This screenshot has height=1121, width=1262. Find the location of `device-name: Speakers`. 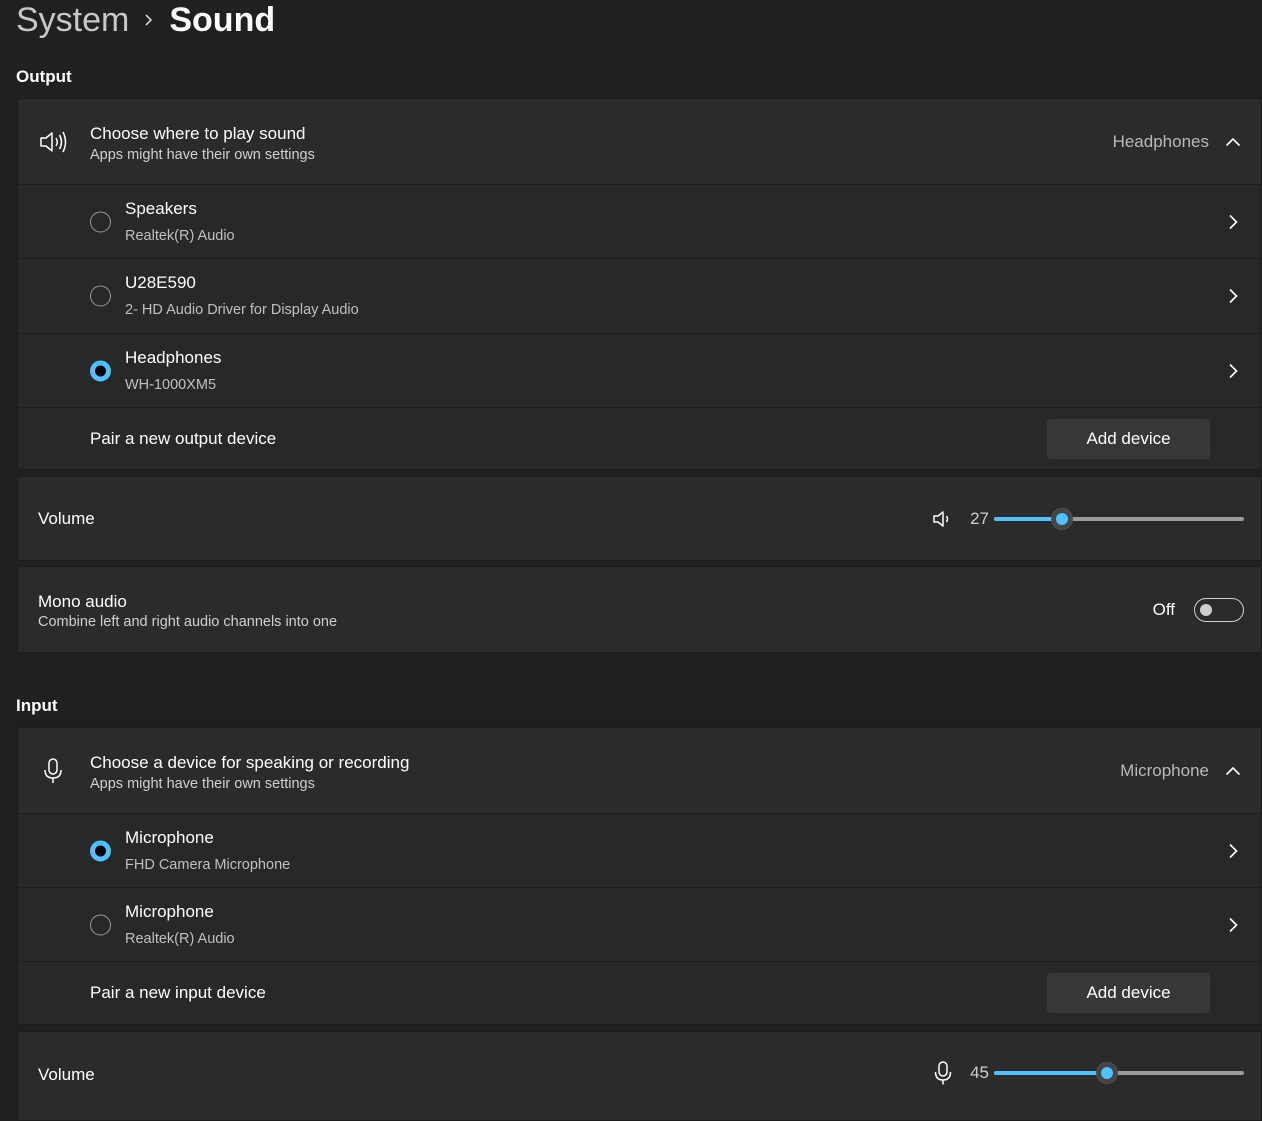

device-name: Speakers is located at coordinates (161, 208).